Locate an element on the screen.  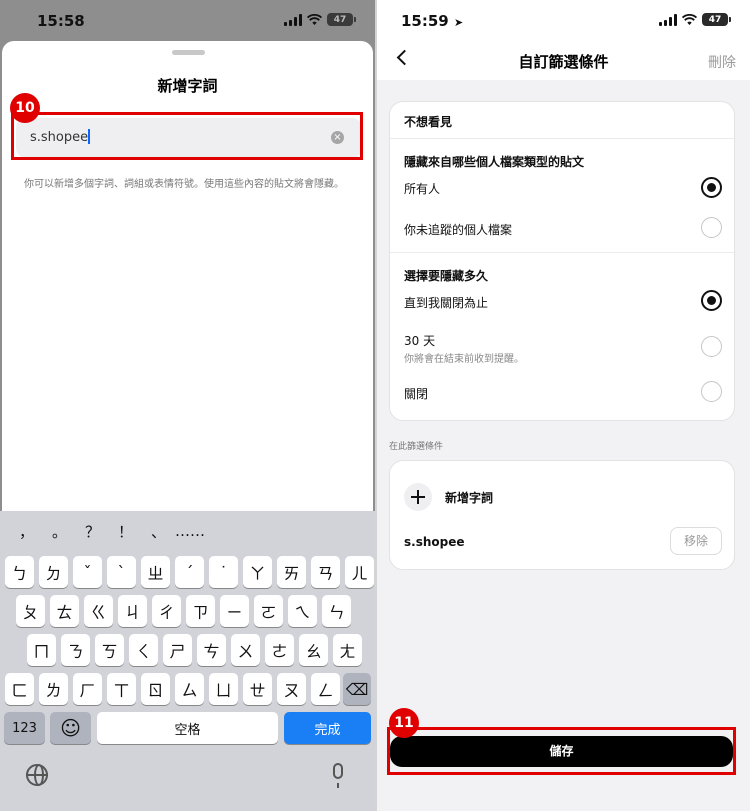
option-30-days-subtext: 你將會在結束前收到提醒。 is located at coordinates (464, 359).